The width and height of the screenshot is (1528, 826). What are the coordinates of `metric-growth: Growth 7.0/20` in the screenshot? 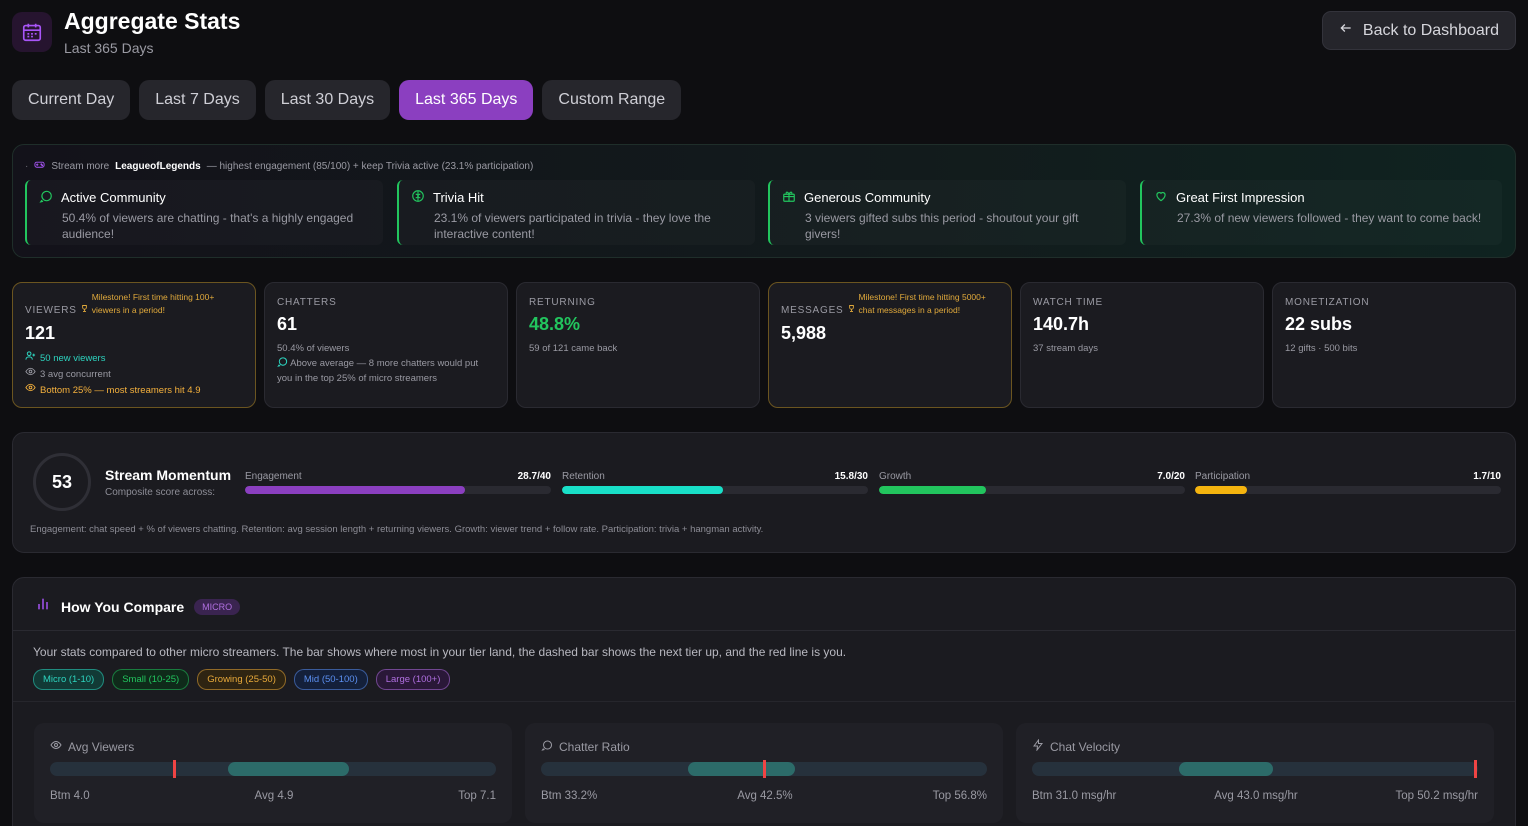 It's located at (1032, 482).